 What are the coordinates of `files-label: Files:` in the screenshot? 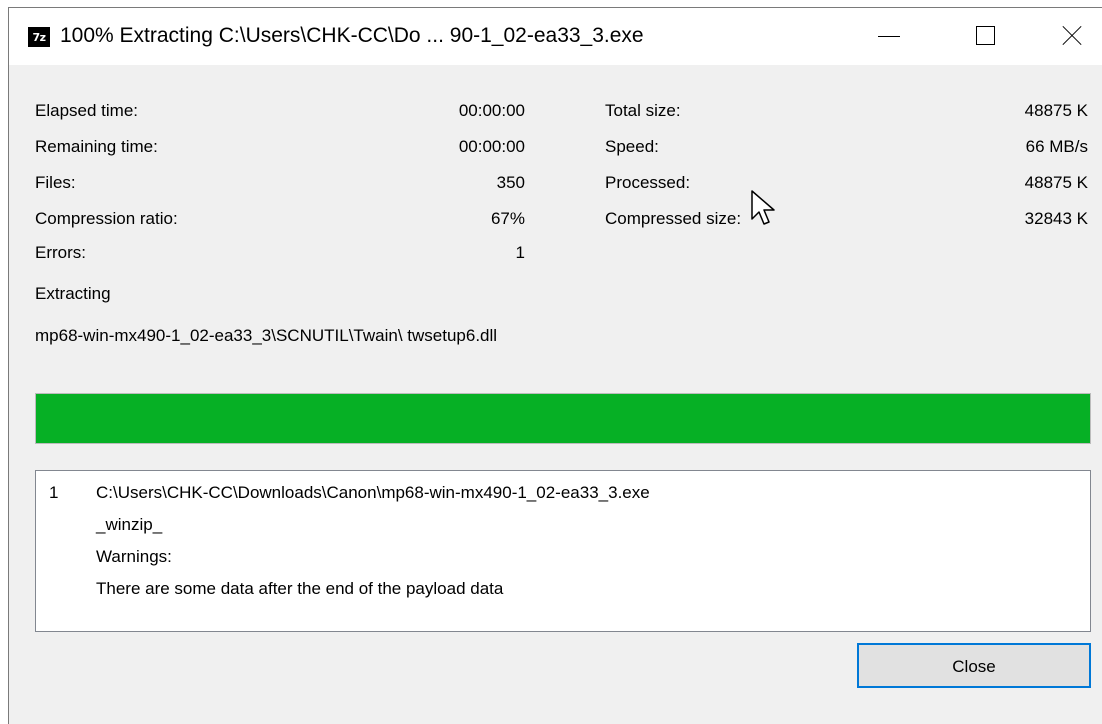 It's located at (55, 182).